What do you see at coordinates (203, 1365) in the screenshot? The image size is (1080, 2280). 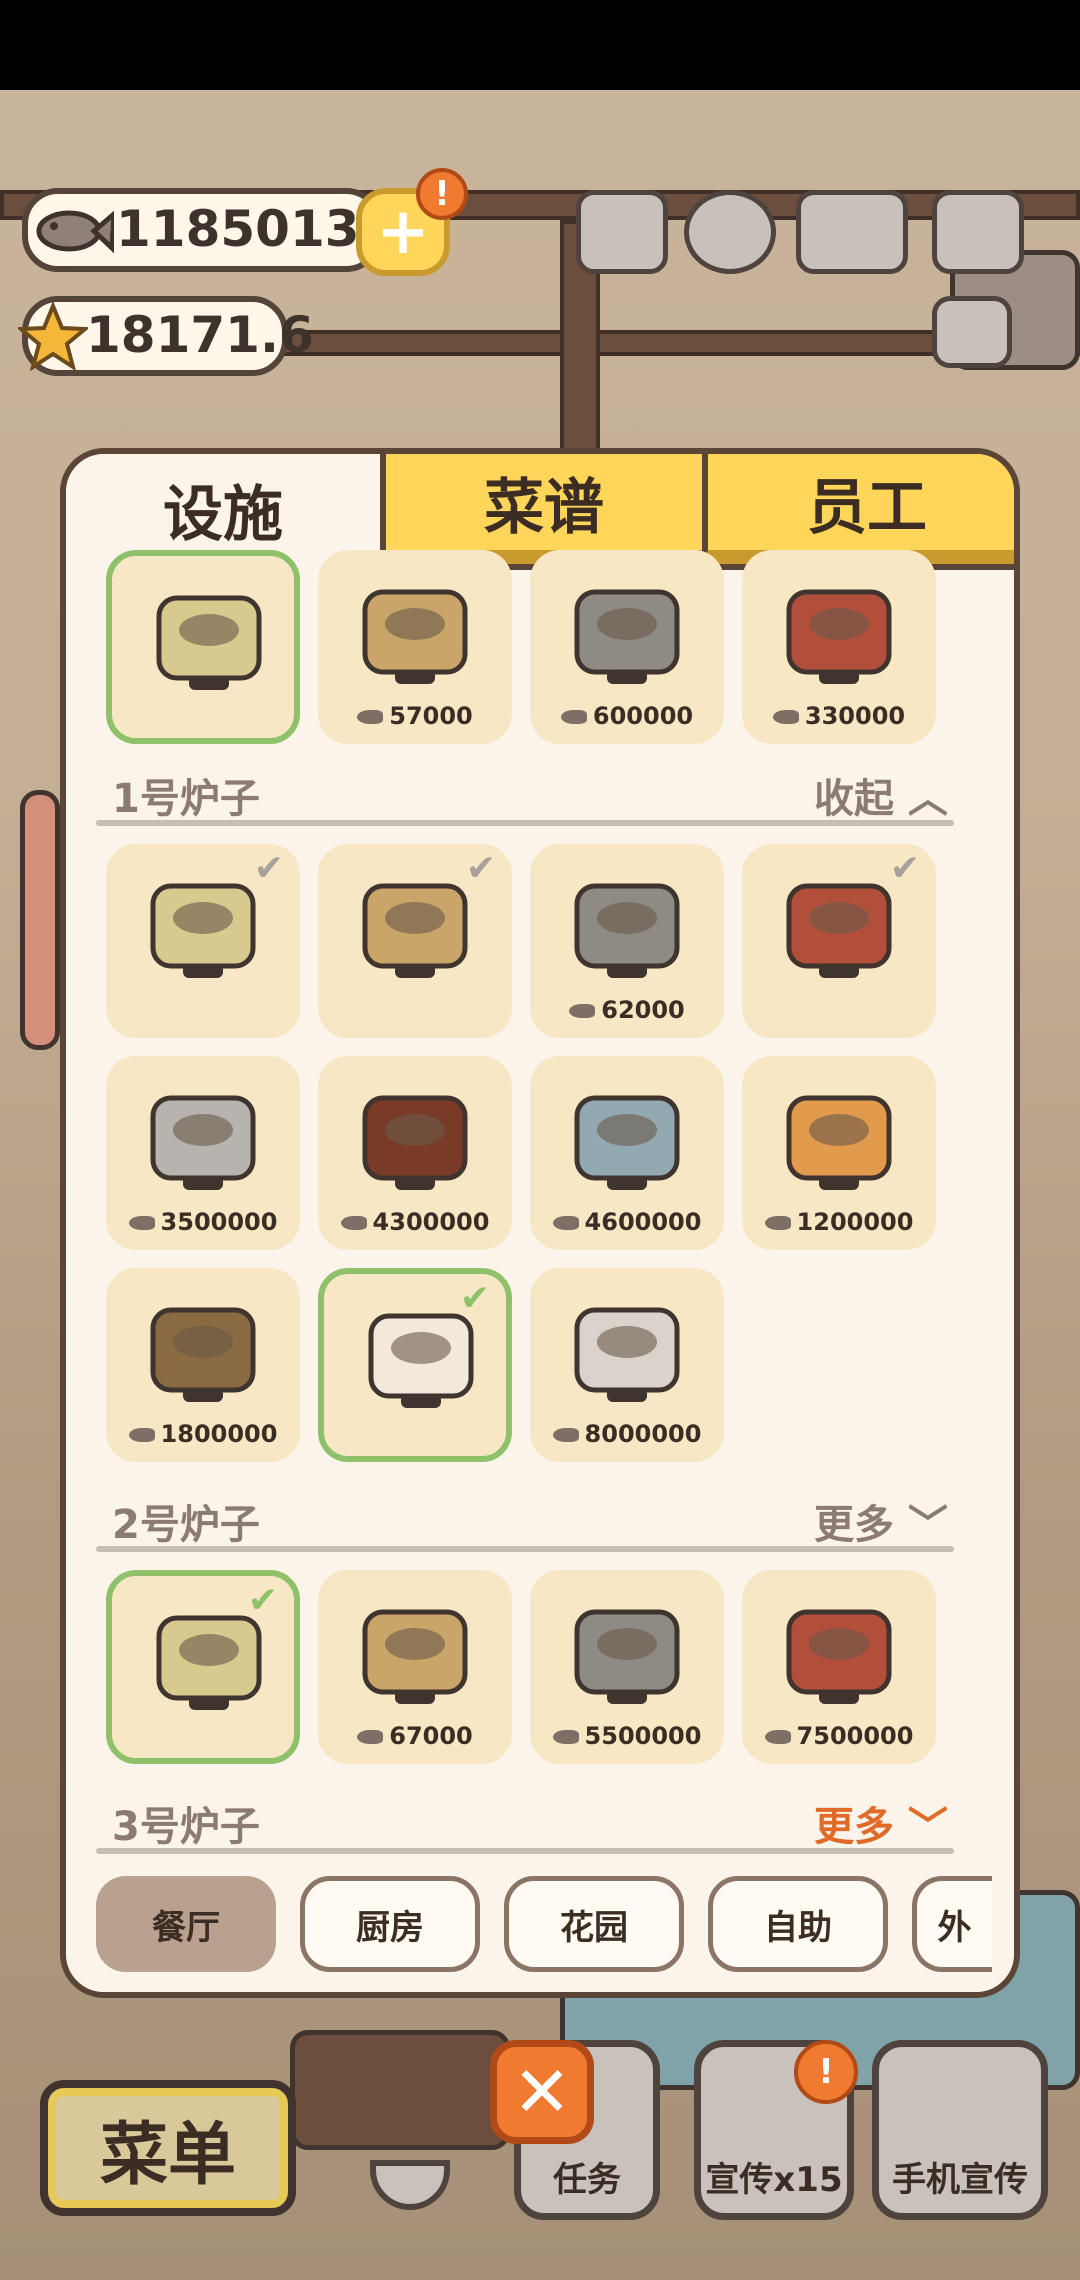 I see `stove1-item-9: 1800000` at bounding box center [203, 1365].